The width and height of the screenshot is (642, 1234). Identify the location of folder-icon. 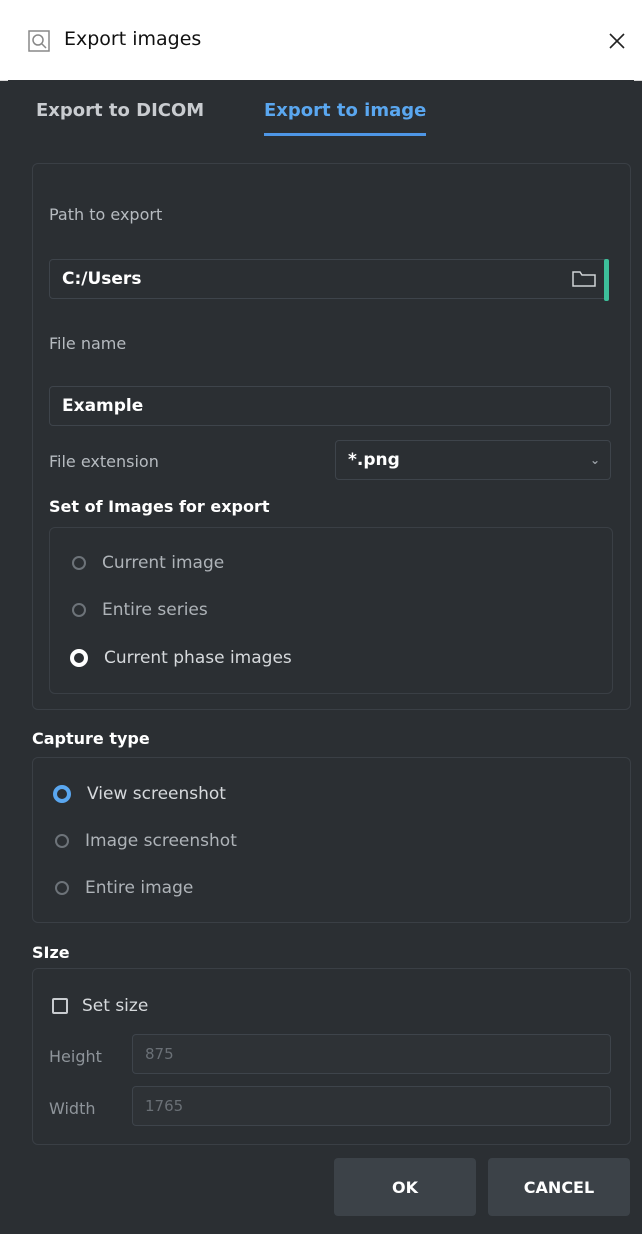
(584, 279).